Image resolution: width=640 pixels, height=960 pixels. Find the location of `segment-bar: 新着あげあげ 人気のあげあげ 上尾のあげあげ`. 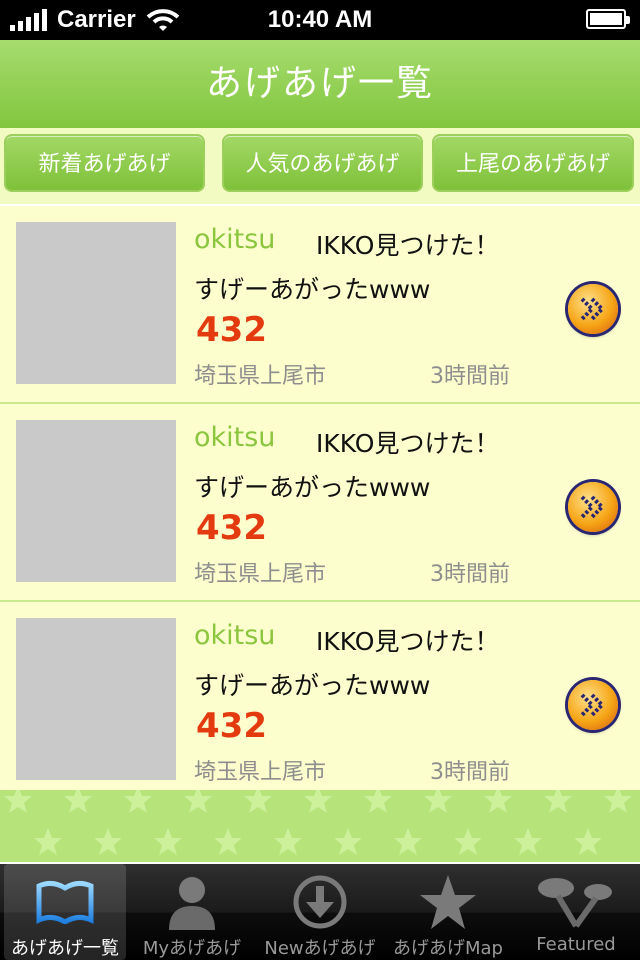

segment-bar: 新着あげあげ 人気のあげあげ 上尾のあげあげ is located at coordinates (320, 166).